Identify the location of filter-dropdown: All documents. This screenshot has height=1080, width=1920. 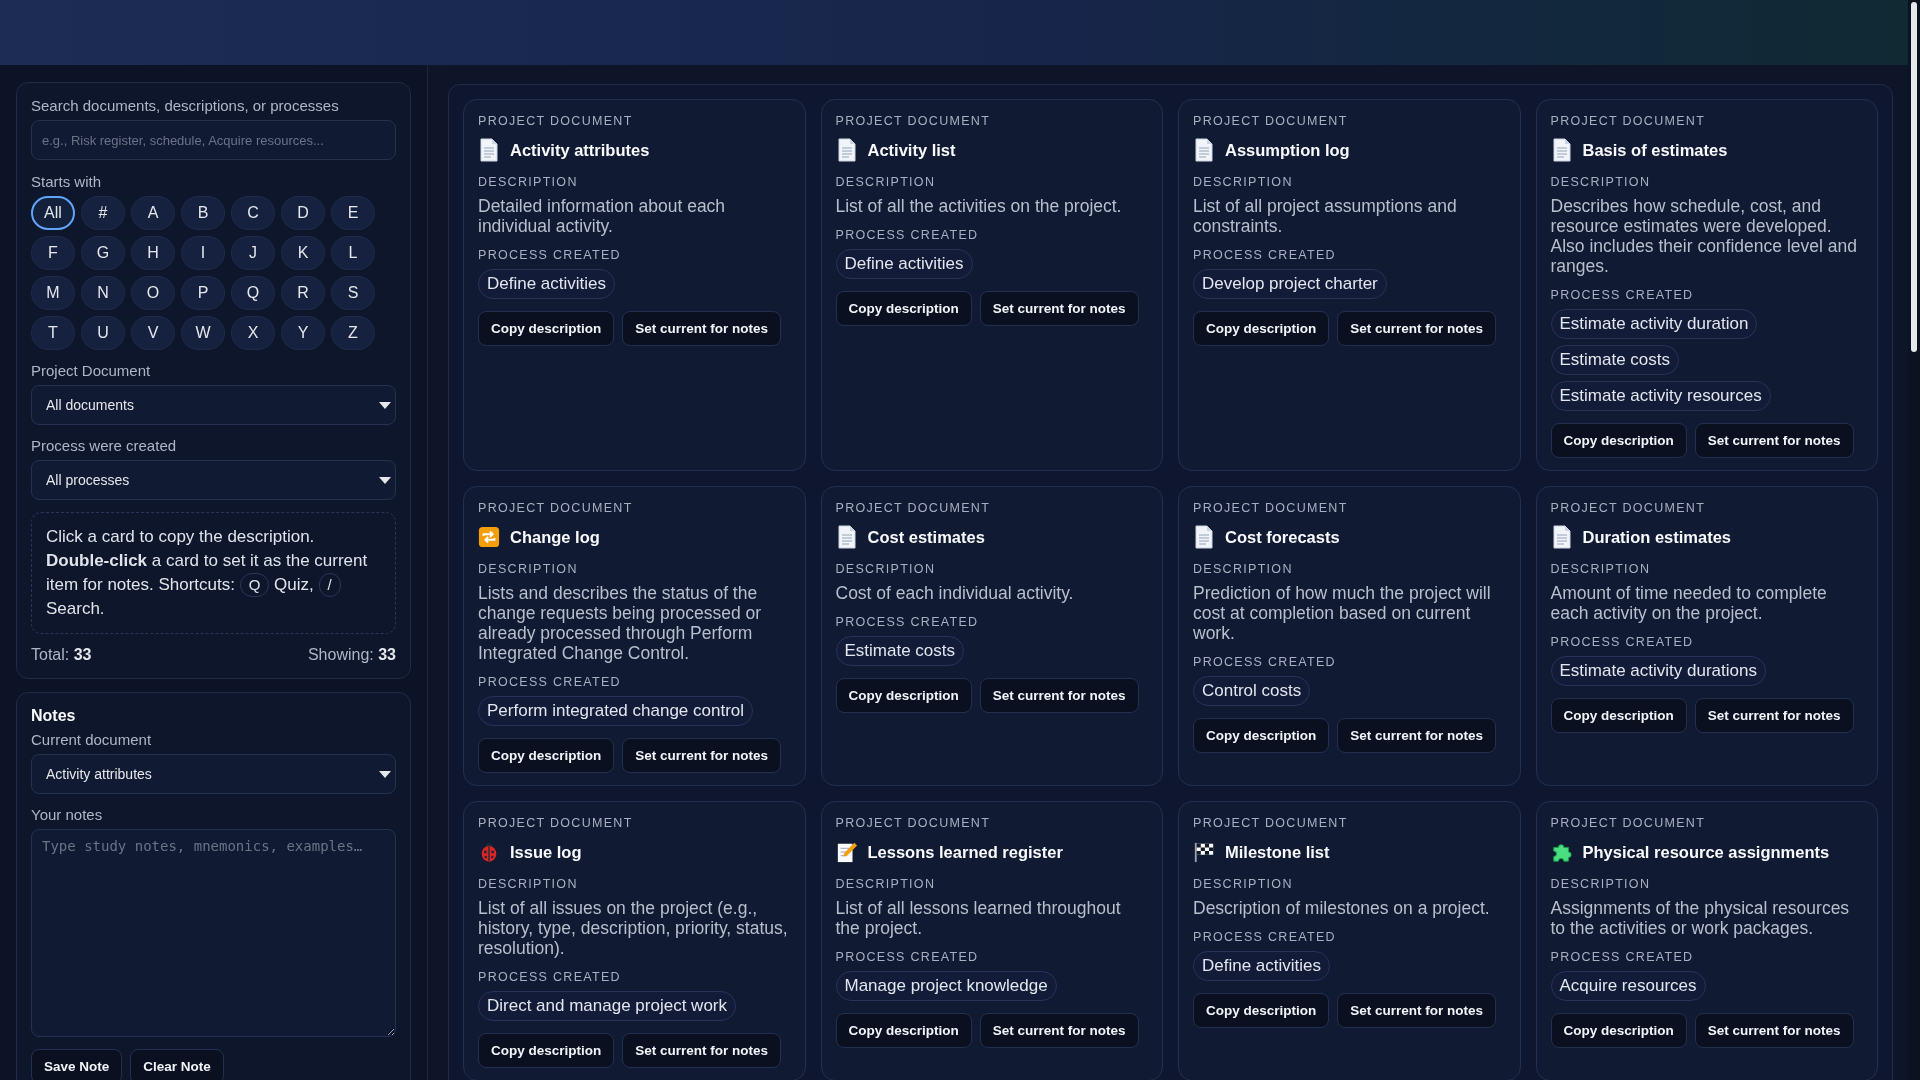
(213, 405).